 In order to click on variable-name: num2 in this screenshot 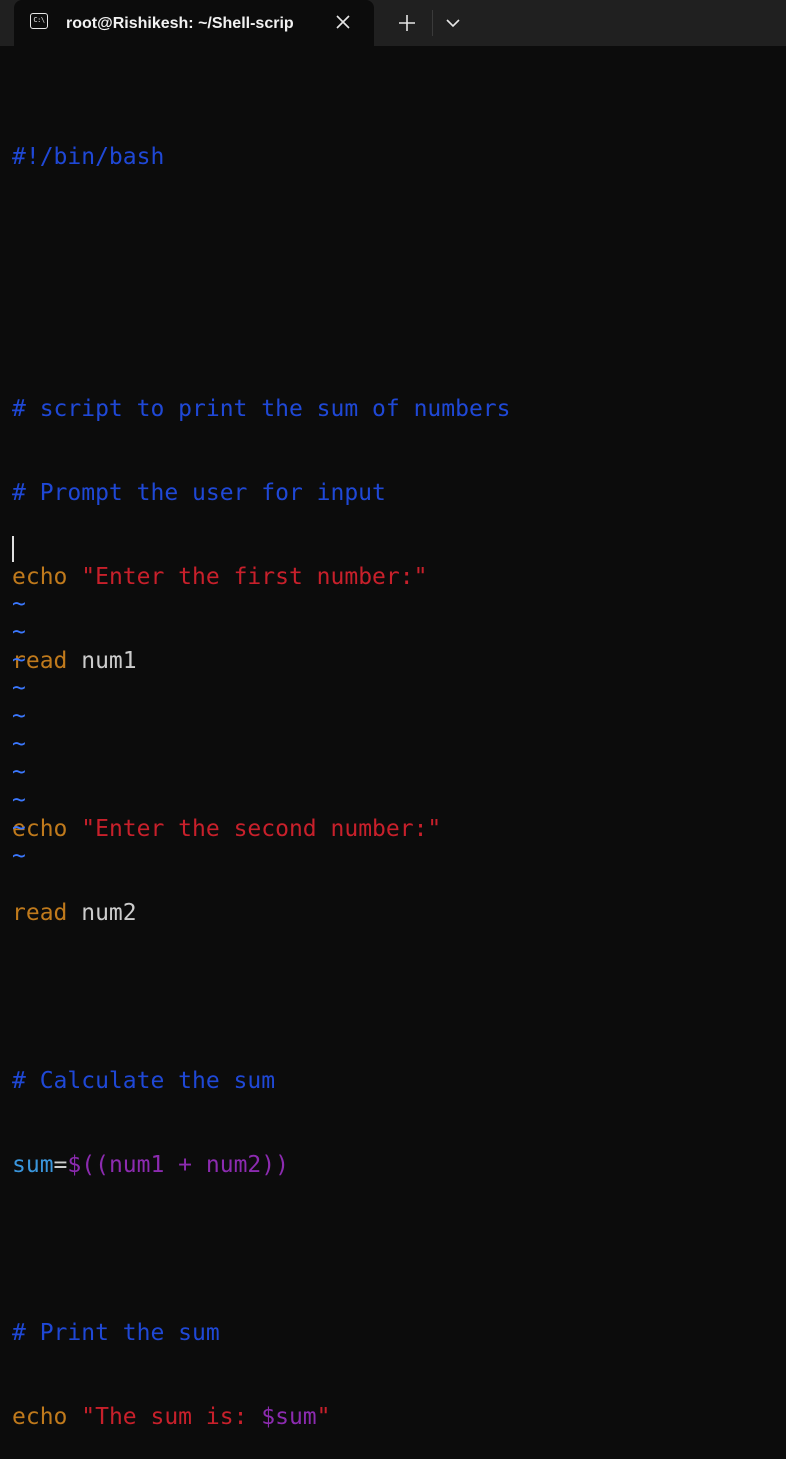, I will do `click(102, 913)`.